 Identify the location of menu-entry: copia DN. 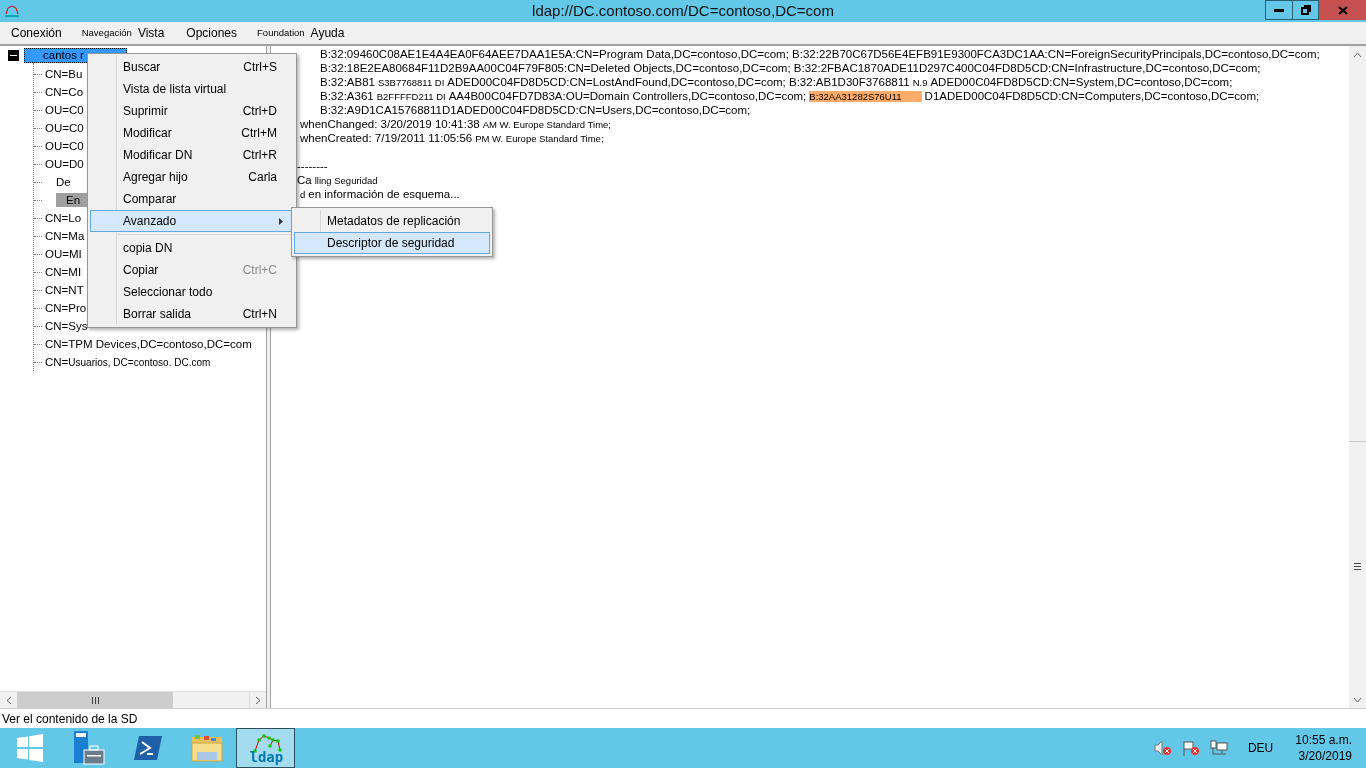
(192, 248).